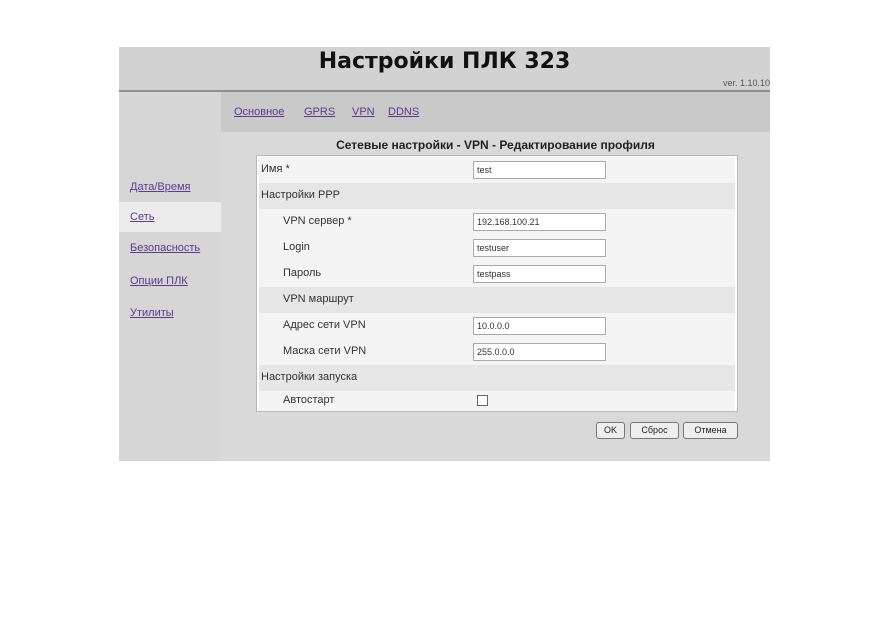  I want to click on tab-bar: Основное GPRS VPN DDNS, so click(495, 112).